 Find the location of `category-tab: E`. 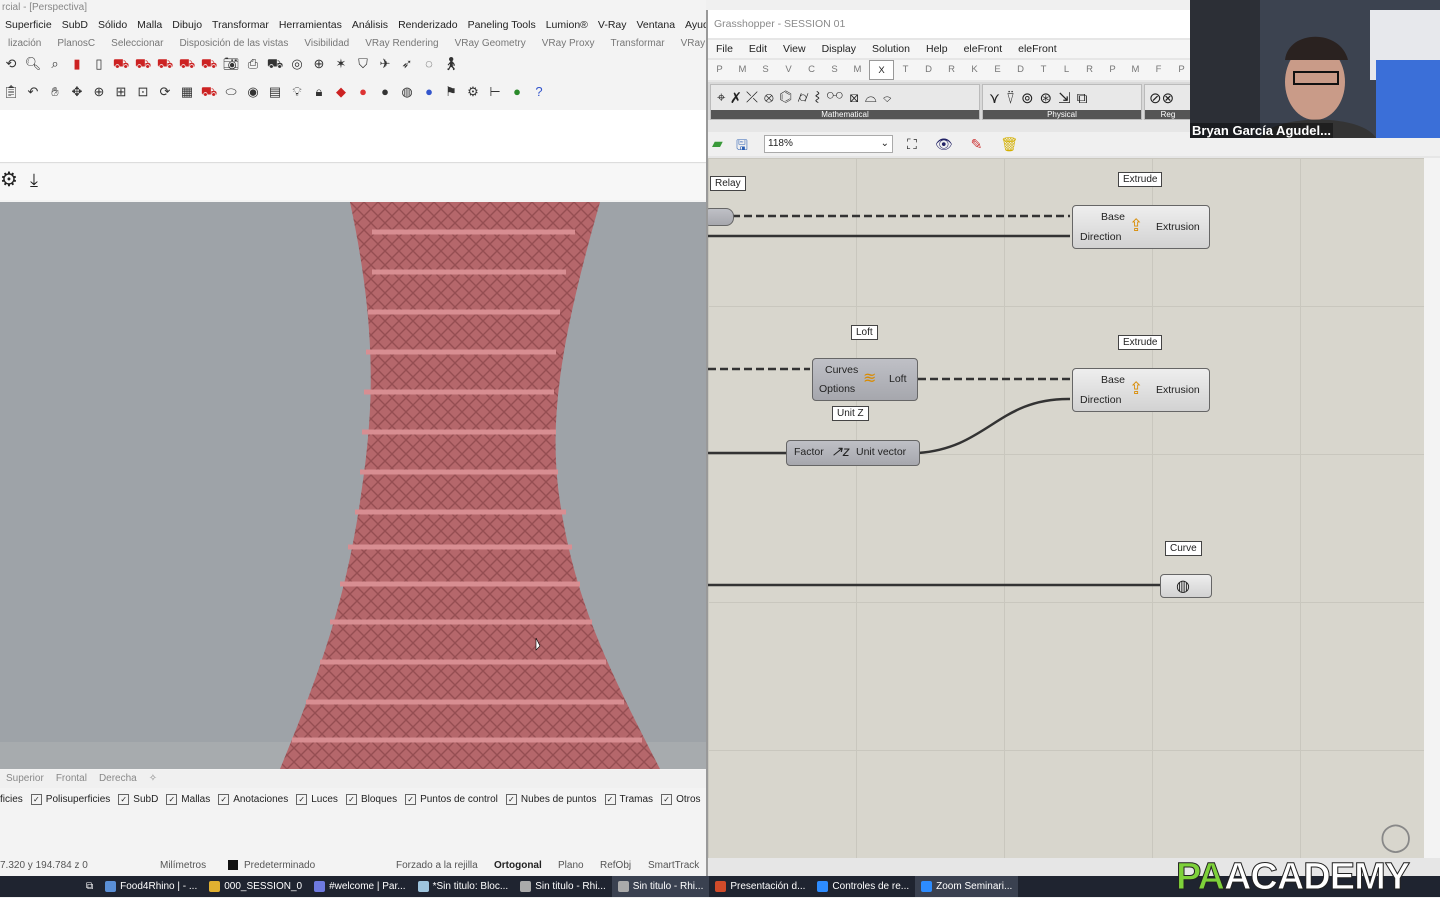

category-tab: E is located at coordinates (997, 70).